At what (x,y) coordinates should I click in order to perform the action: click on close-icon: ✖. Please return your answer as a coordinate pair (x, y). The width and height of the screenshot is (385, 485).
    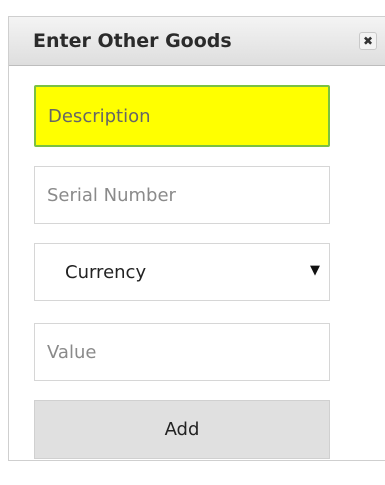
    Looking at the image, I should click on (368, 41).